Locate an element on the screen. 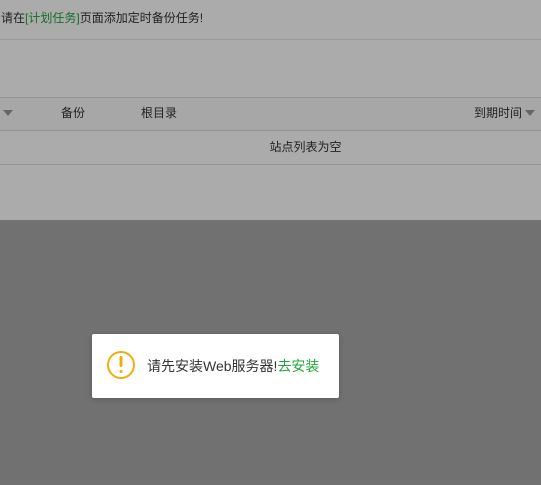 The width and height of the screenshot is (541, 485). exclamation-circle-icon is located at coordinates (121, 365).